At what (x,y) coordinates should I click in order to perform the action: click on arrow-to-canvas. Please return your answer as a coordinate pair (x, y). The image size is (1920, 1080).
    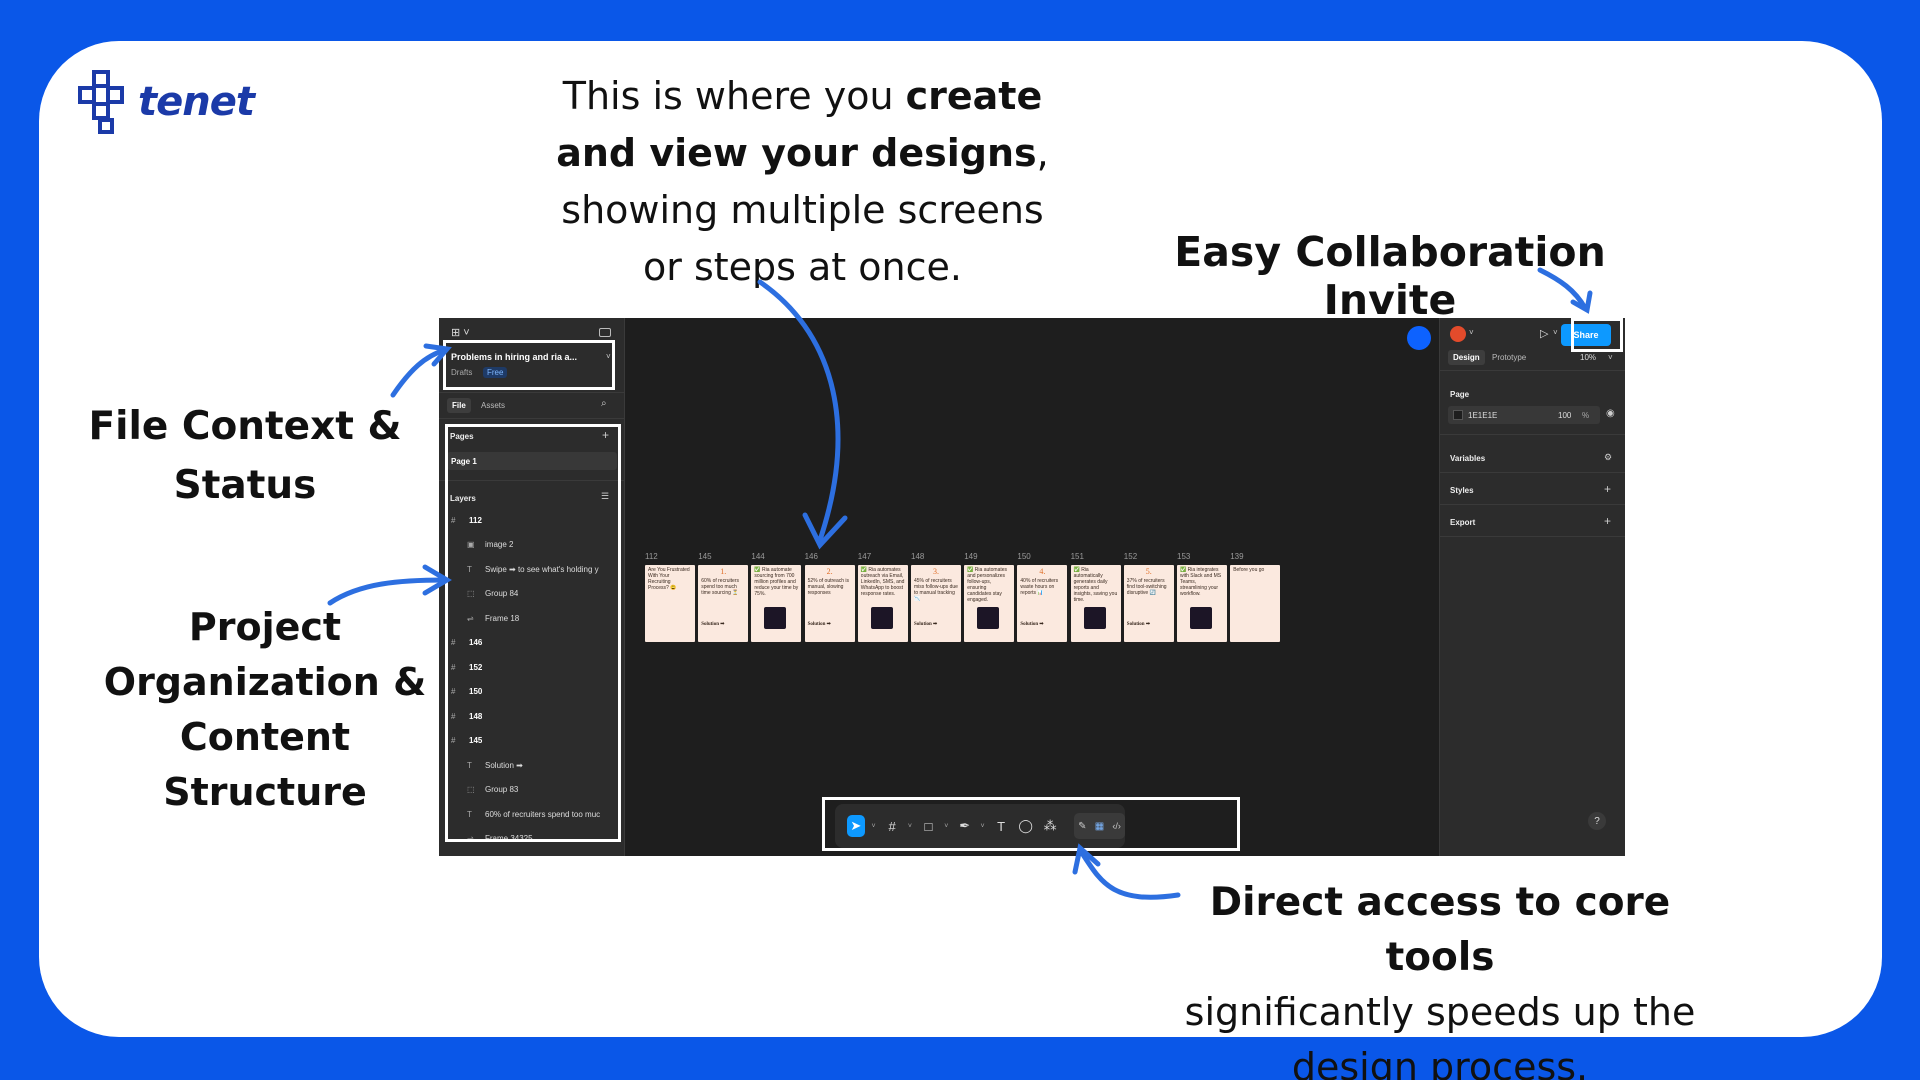
    Looking at the image, I should click on (799, 411).